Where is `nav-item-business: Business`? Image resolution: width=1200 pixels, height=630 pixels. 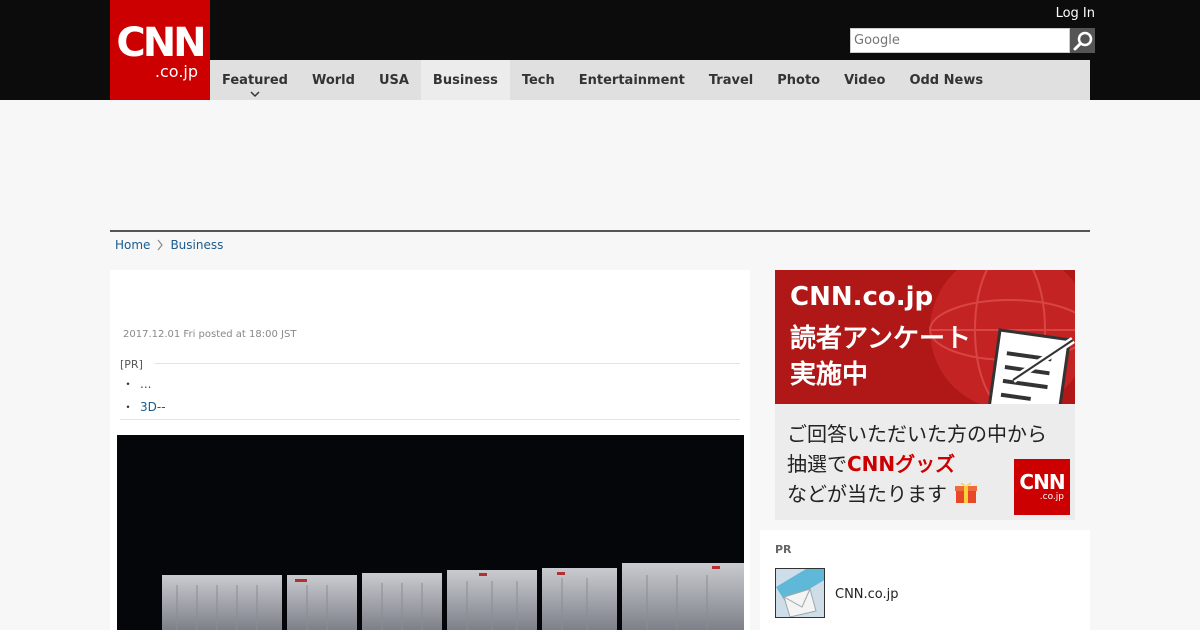
nav-item-business: Business is located at coordinates (465, 80).